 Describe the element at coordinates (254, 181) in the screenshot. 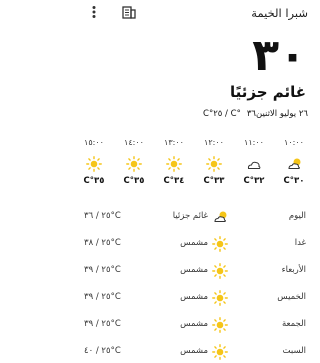

I see `hourly-temp: ٣٢°C` at that location.